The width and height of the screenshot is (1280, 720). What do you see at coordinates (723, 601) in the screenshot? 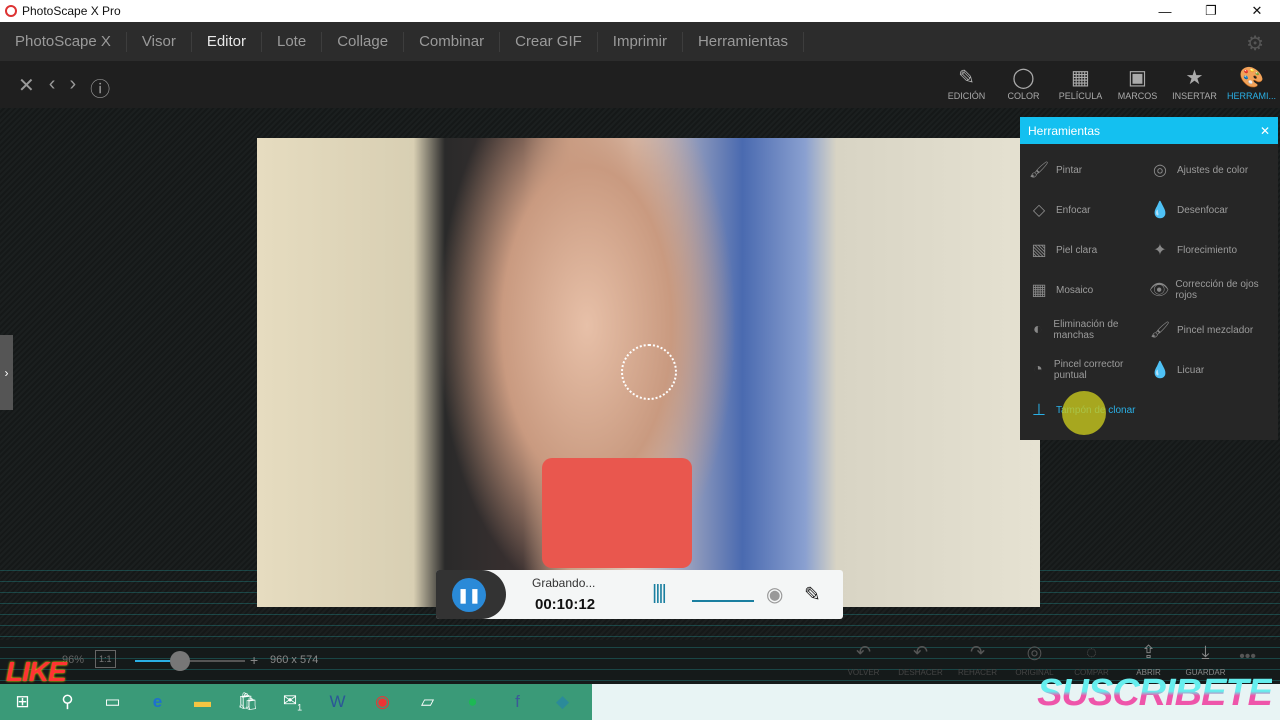
I see `volume-slider` at bounding box center [723, 601].